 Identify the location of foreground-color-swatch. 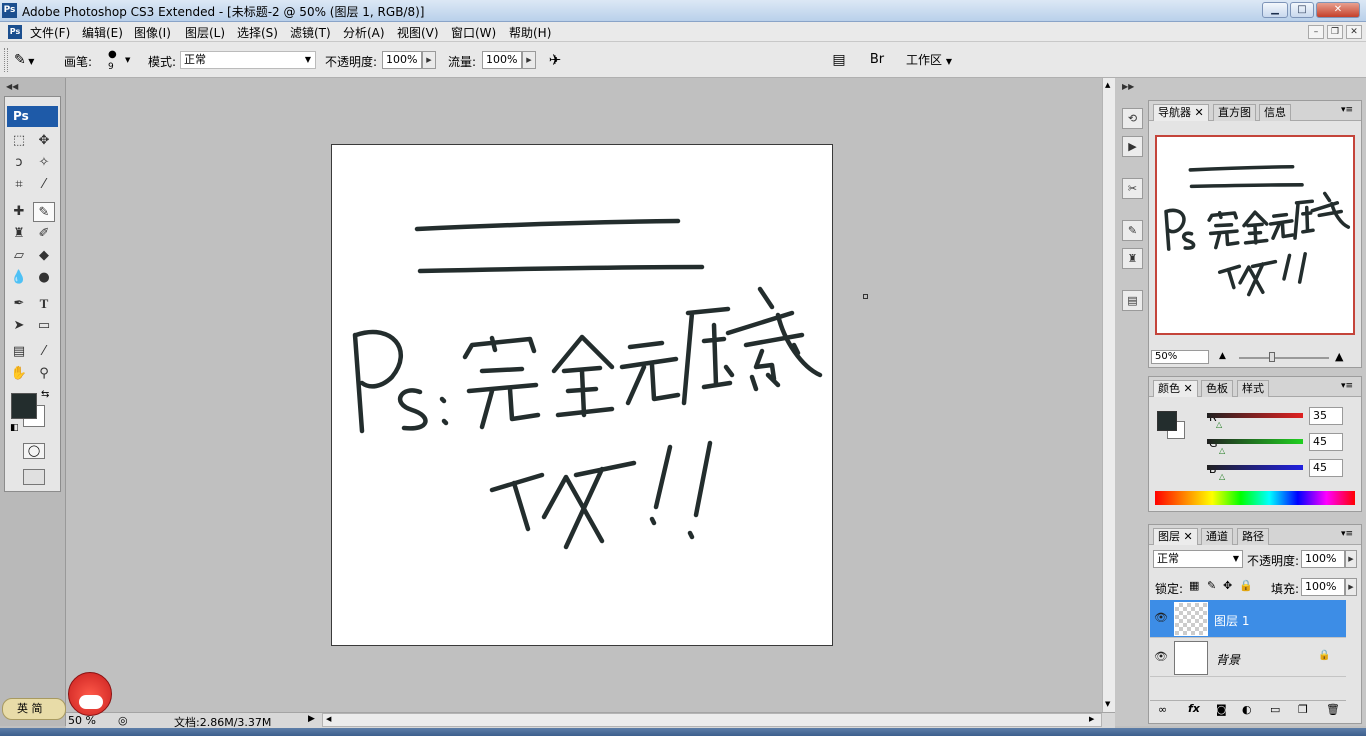
(24, 406).